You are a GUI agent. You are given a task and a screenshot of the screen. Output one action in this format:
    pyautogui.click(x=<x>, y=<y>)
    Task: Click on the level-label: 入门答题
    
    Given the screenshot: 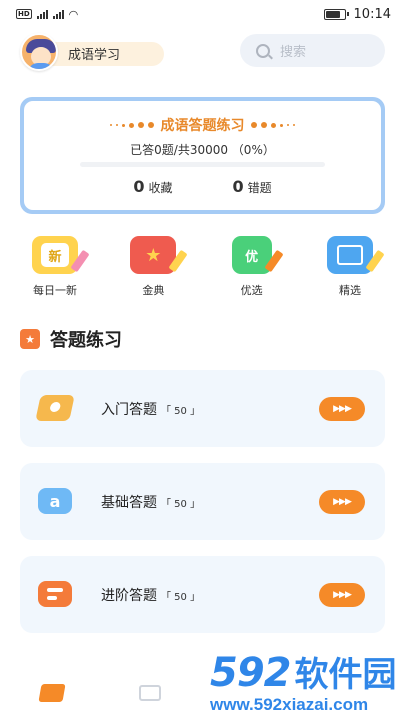 What is the action you would take?
    pyautogui.click(x=129, y=410)
    